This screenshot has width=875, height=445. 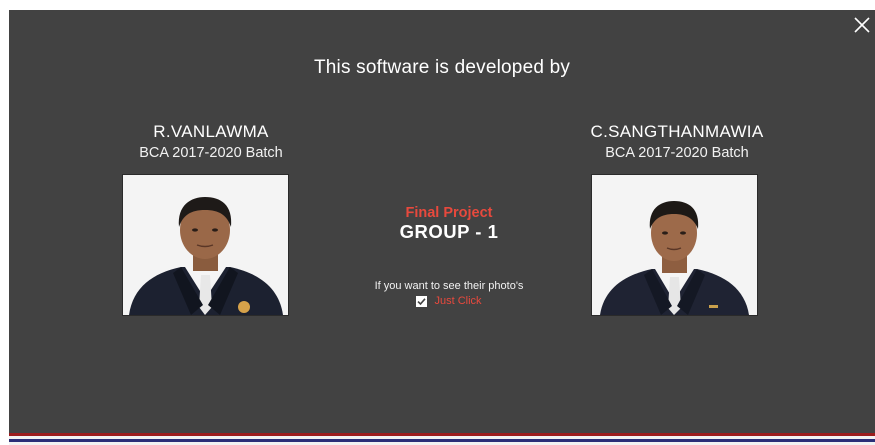 I want to click on developer-name: R.VANLAWMA, so click(x=211, y=131).